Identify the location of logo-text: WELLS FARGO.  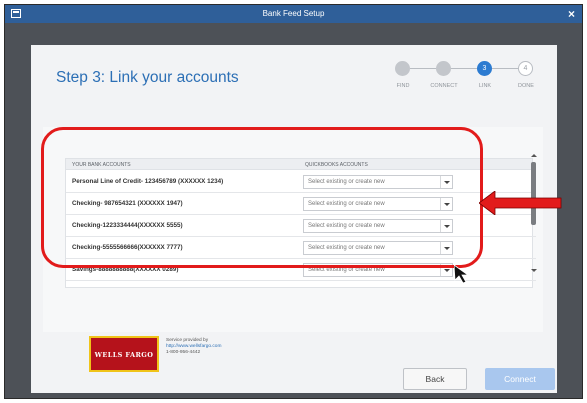
(124, 355).